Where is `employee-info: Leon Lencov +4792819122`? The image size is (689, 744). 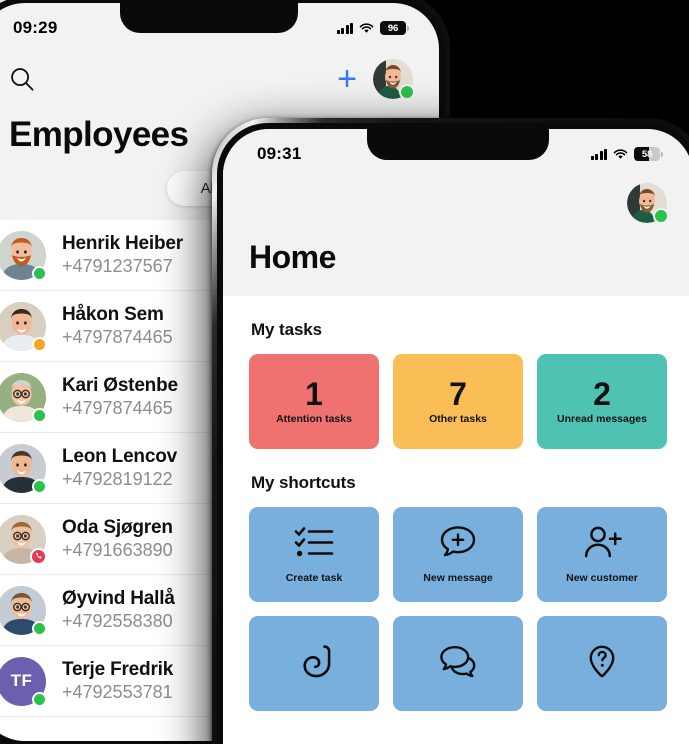
employee-info: Leon Lencov +4792819122 is located at coordinates (119, 468).